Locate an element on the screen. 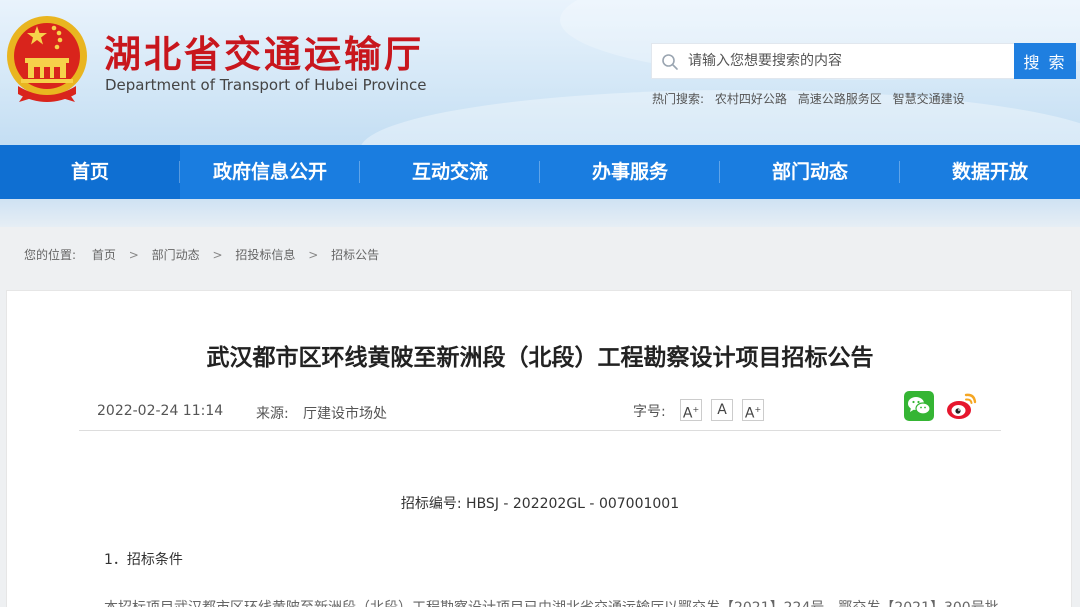 The image size is (1080, 607). nav-item-label: 首页 is located at coordinates (89, 172).